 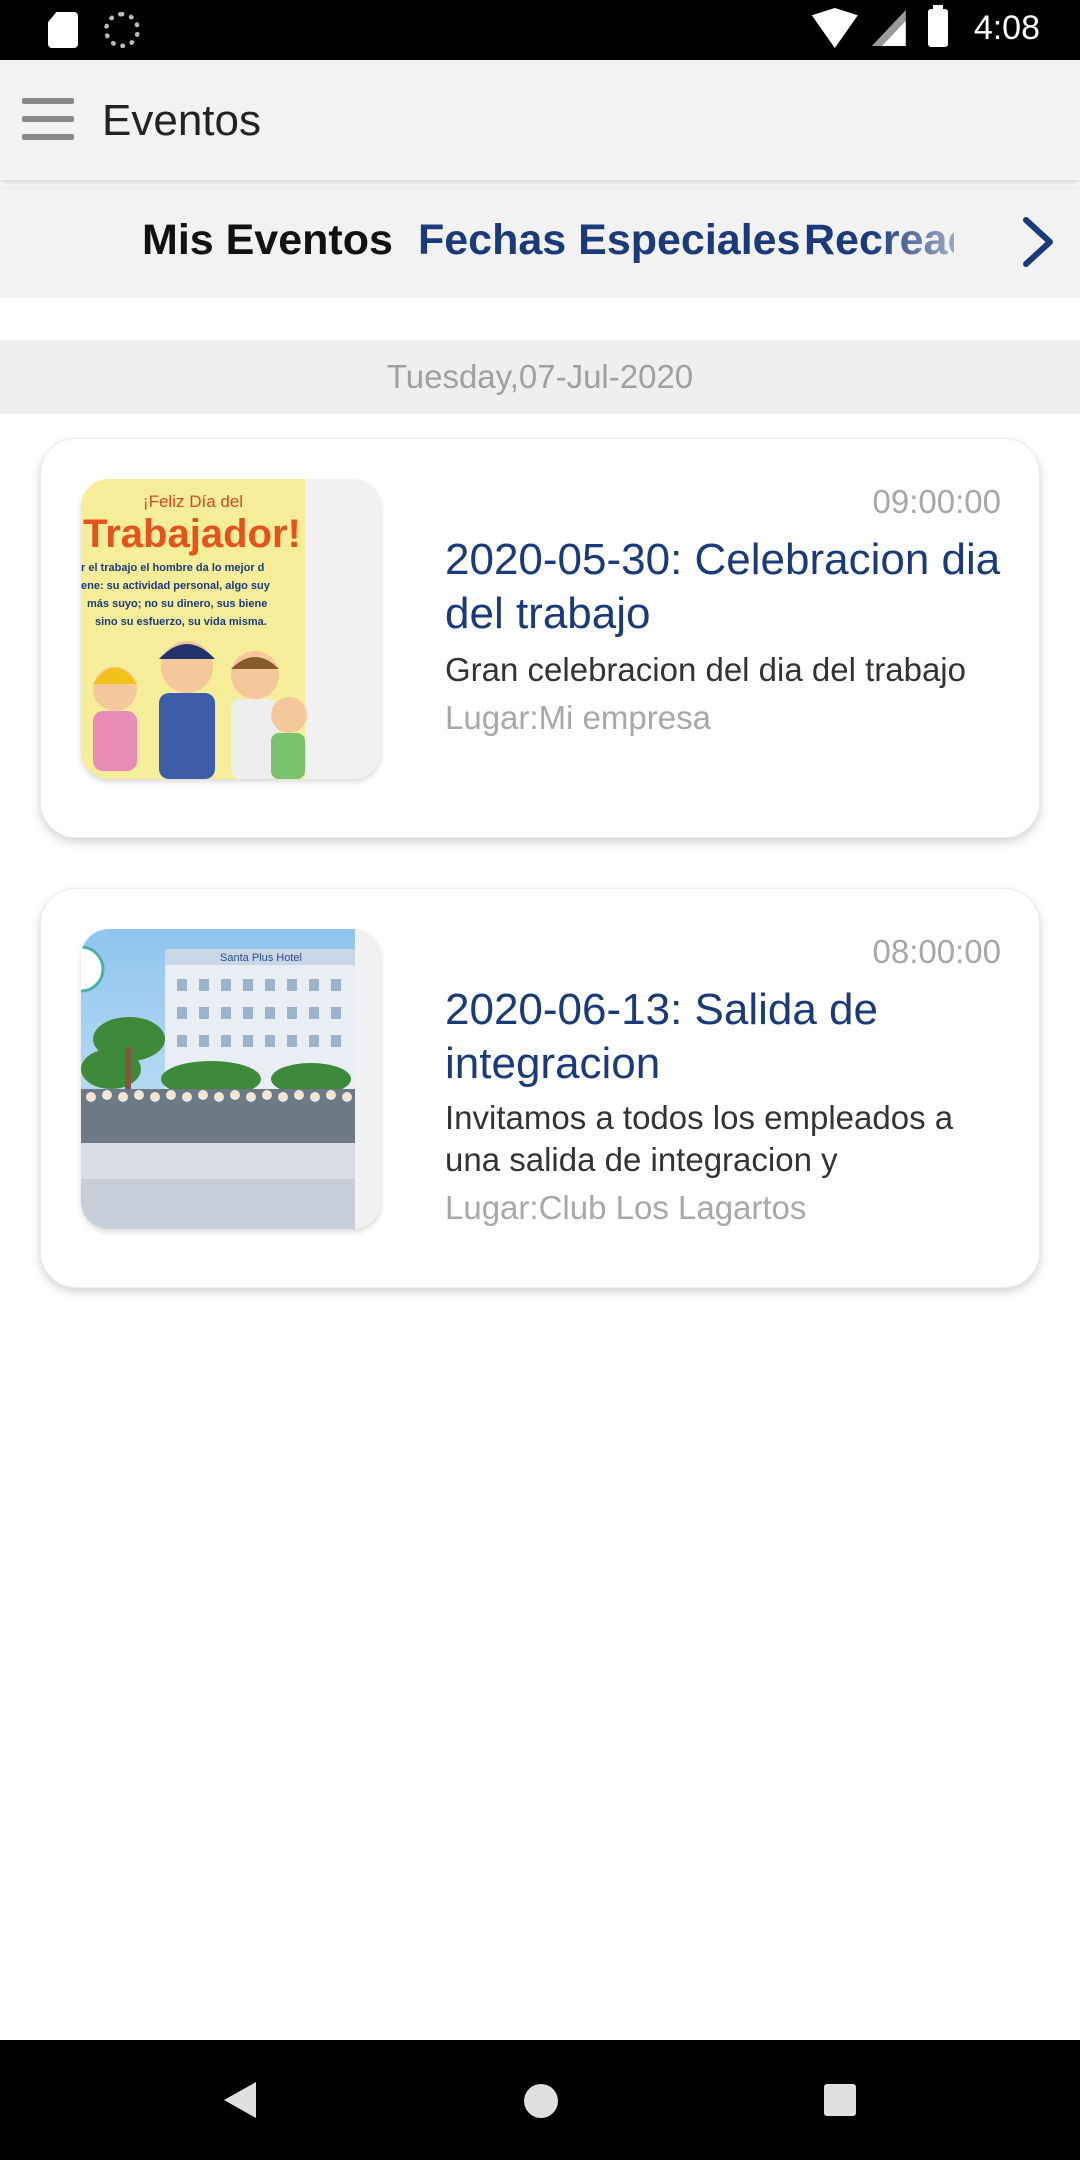 What do you see at coordinates (1036, 242) in the screenshot?
I see `chevron-right-icon` at bounding box center [1036, 242].